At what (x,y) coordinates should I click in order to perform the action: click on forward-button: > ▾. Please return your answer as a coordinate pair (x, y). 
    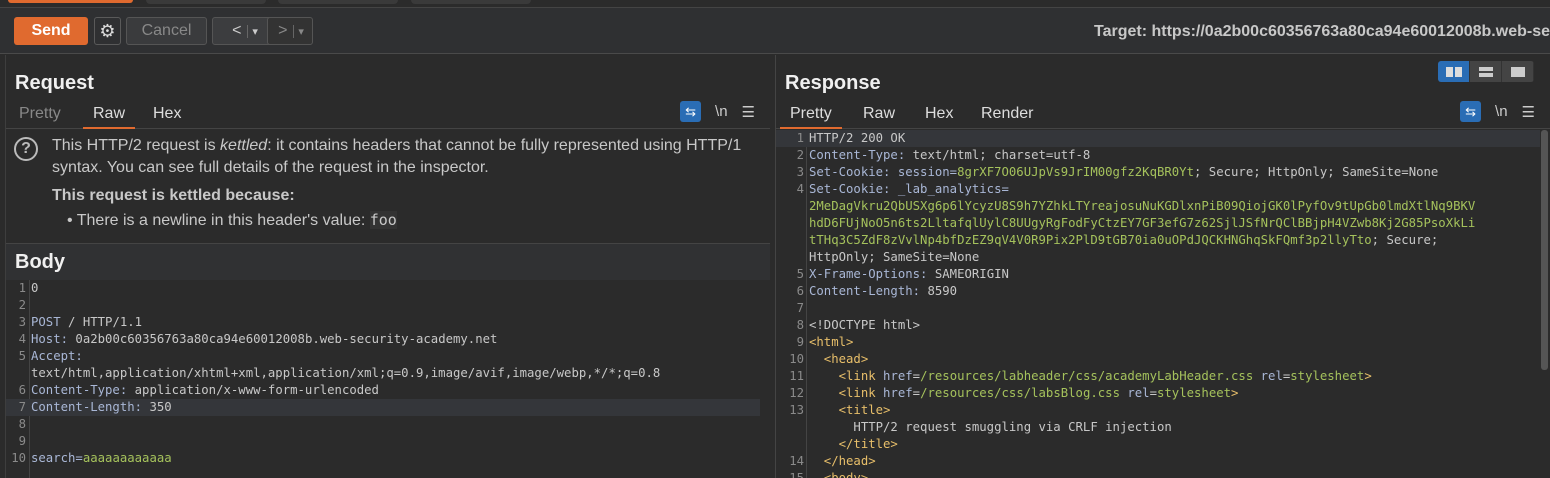
    Looking at the image, I should click on (290, 31).